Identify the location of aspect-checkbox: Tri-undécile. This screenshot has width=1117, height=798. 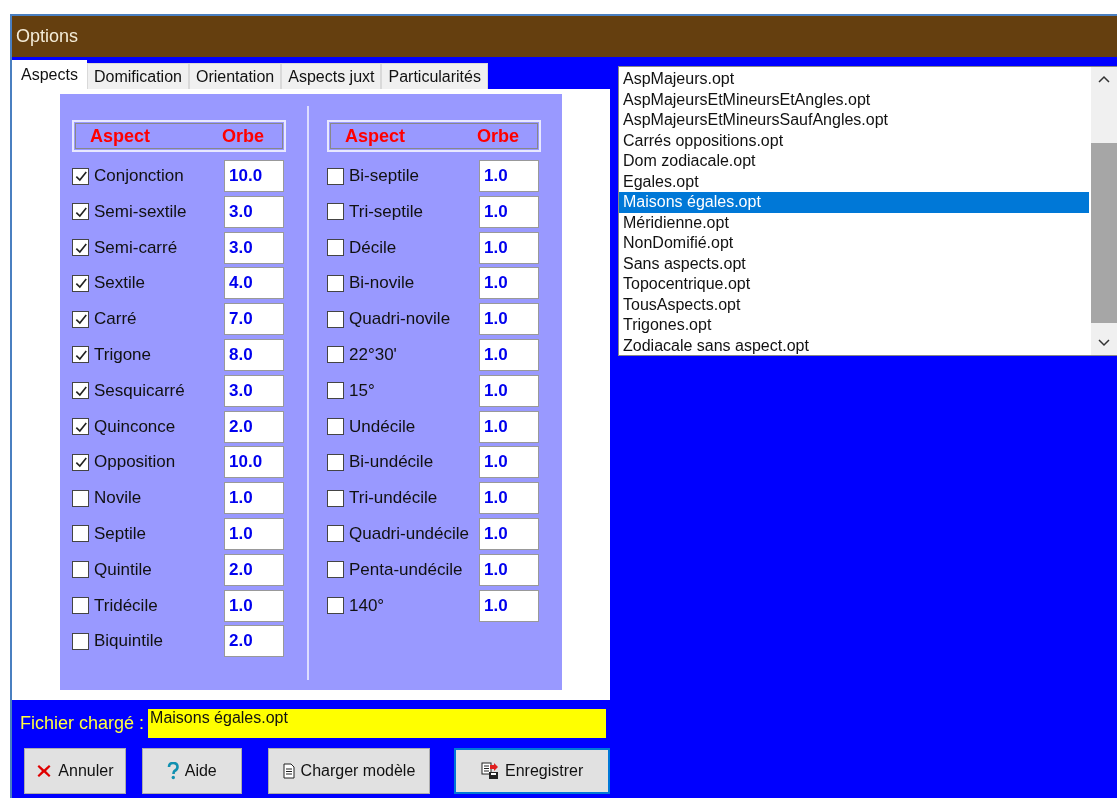
(382, 498).